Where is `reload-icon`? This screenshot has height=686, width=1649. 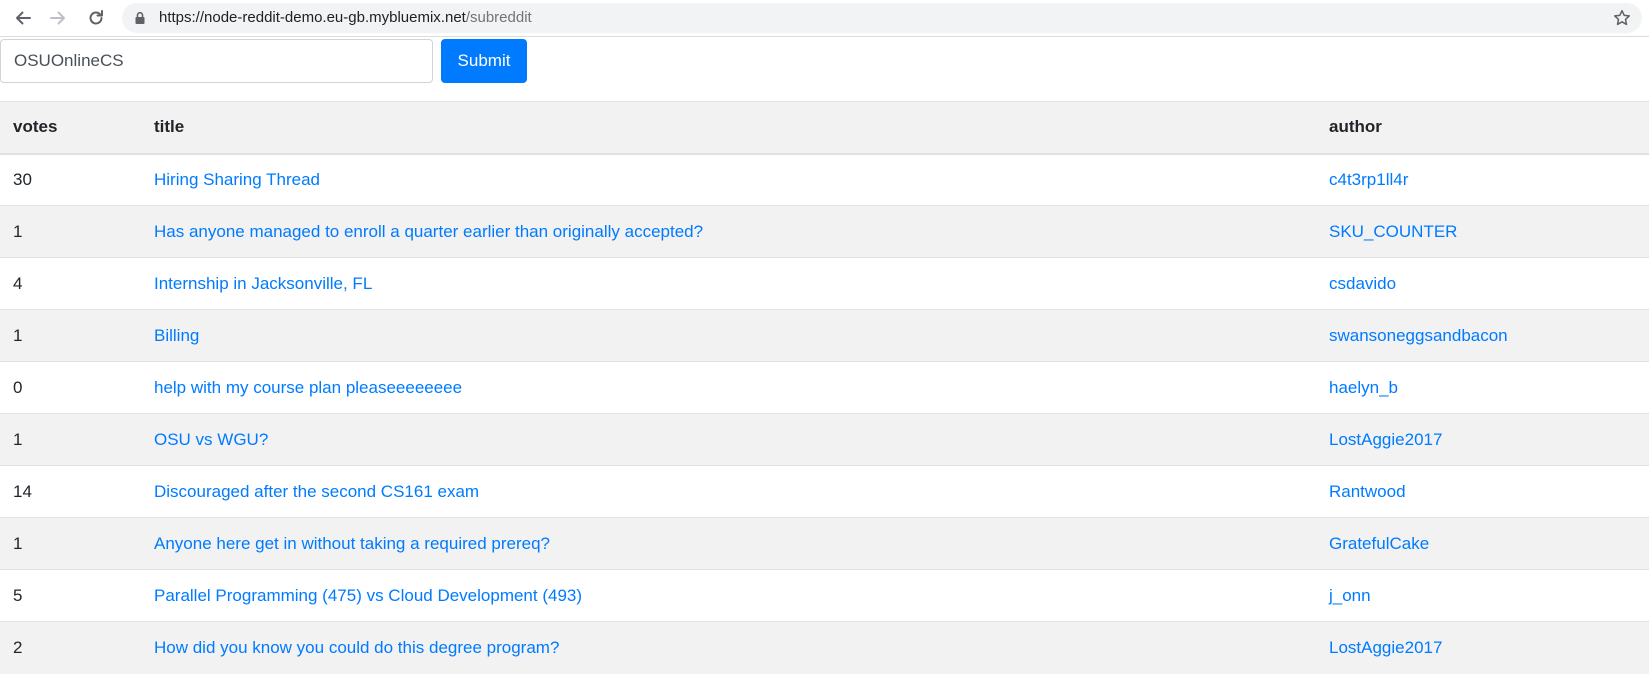
reload-icon is located at coordinates (96, 17).